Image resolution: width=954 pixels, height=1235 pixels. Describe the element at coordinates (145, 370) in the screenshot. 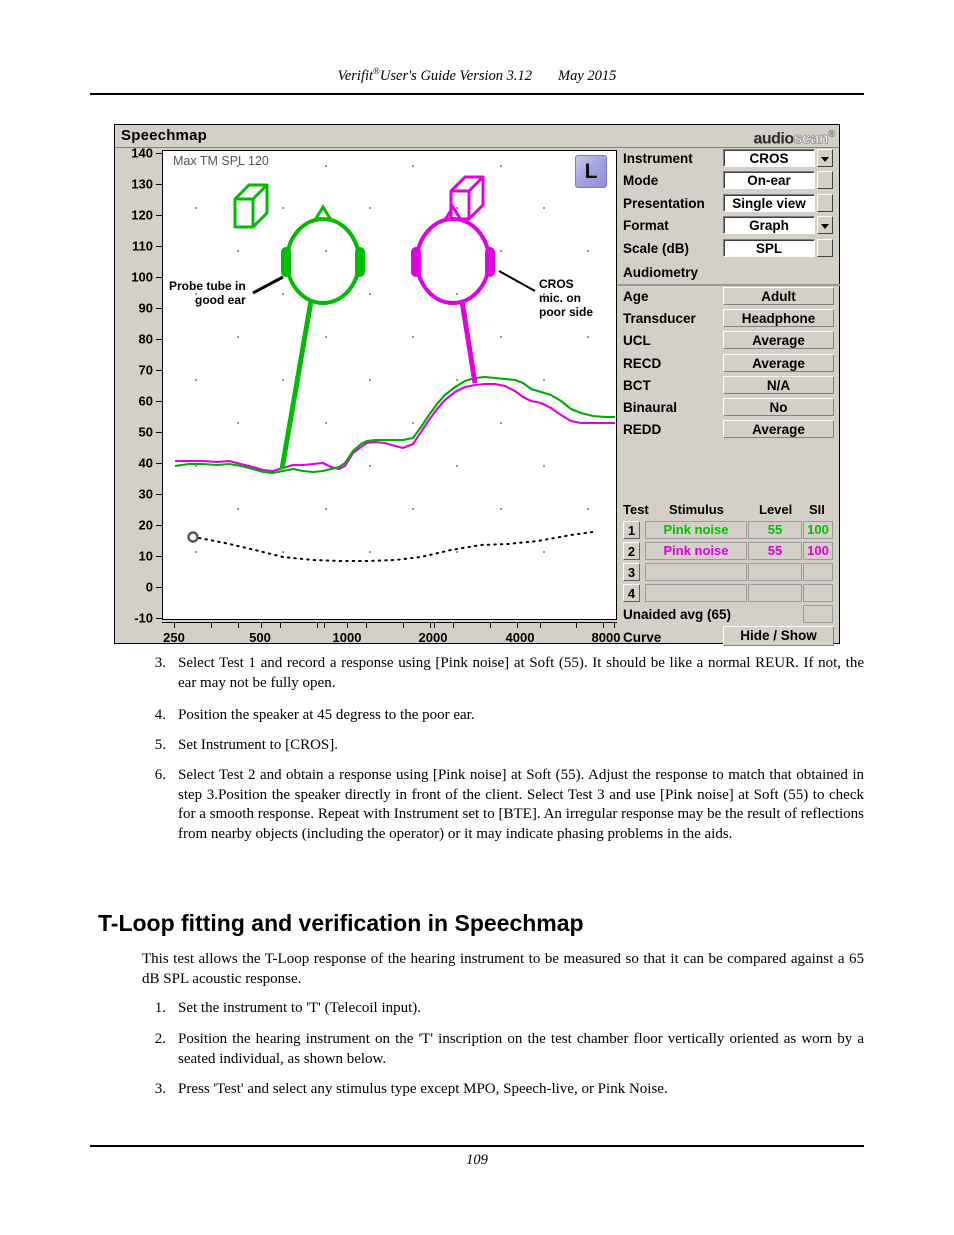

I see `y-tick-70: 70` at that location.